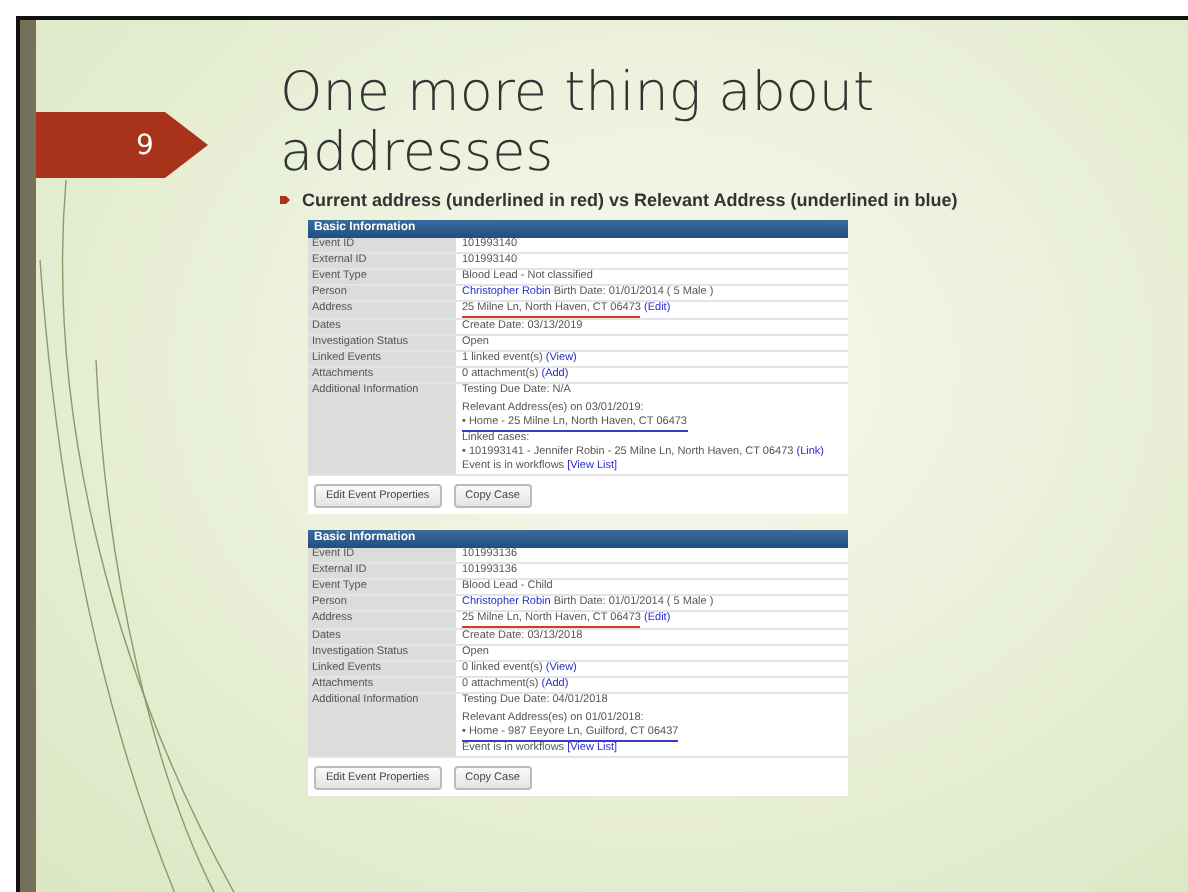  What do you see at coordinates (578, 124) in the screenshot?
I see `slide-title: One more thing about addresses` at bounding box center [578, 124].